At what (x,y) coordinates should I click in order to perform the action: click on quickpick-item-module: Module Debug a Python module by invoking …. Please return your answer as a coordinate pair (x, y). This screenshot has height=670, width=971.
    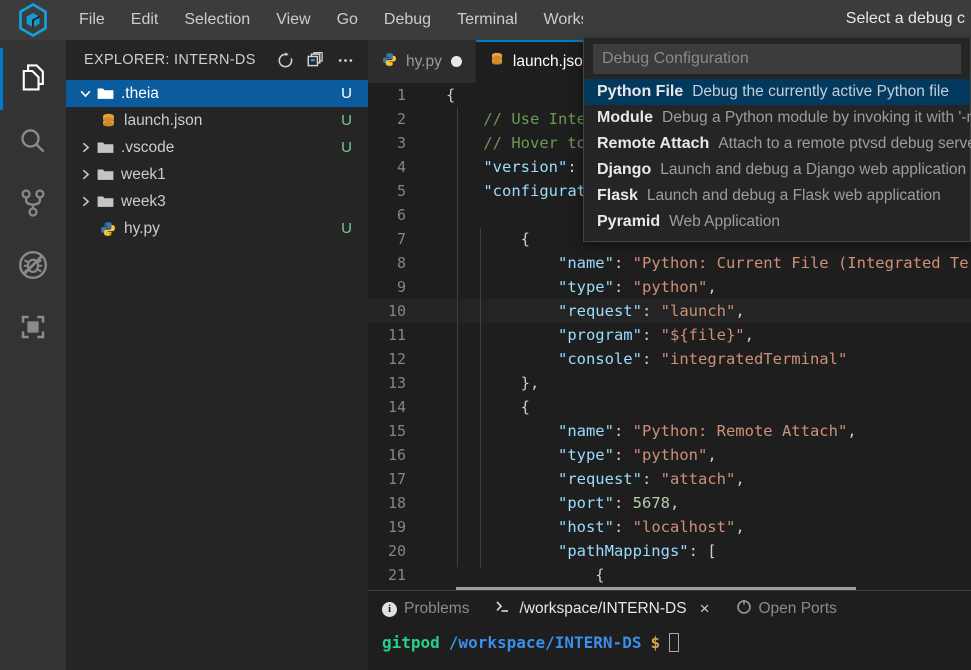
    Looking at the image, I should click on (777, 118).